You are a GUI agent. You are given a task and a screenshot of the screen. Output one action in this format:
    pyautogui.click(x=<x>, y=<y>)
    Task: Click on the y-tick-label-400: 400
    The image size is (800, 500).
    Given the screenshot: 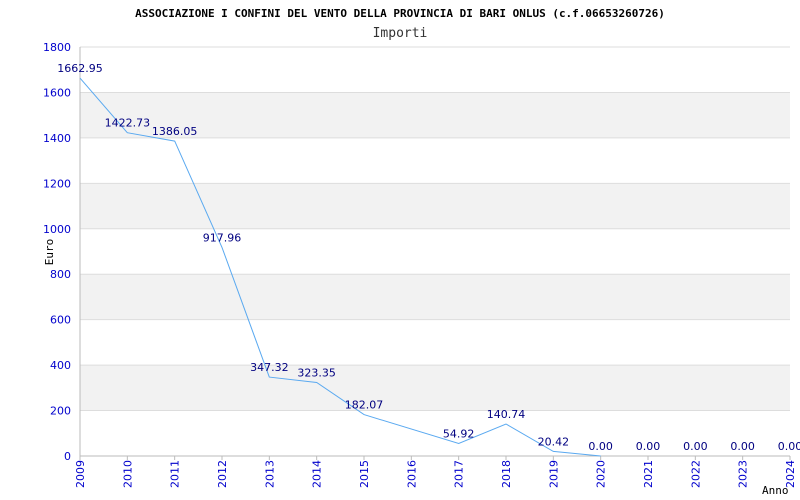 What is the action you would take?
    pyautogui.click(x=60, y=365)
    